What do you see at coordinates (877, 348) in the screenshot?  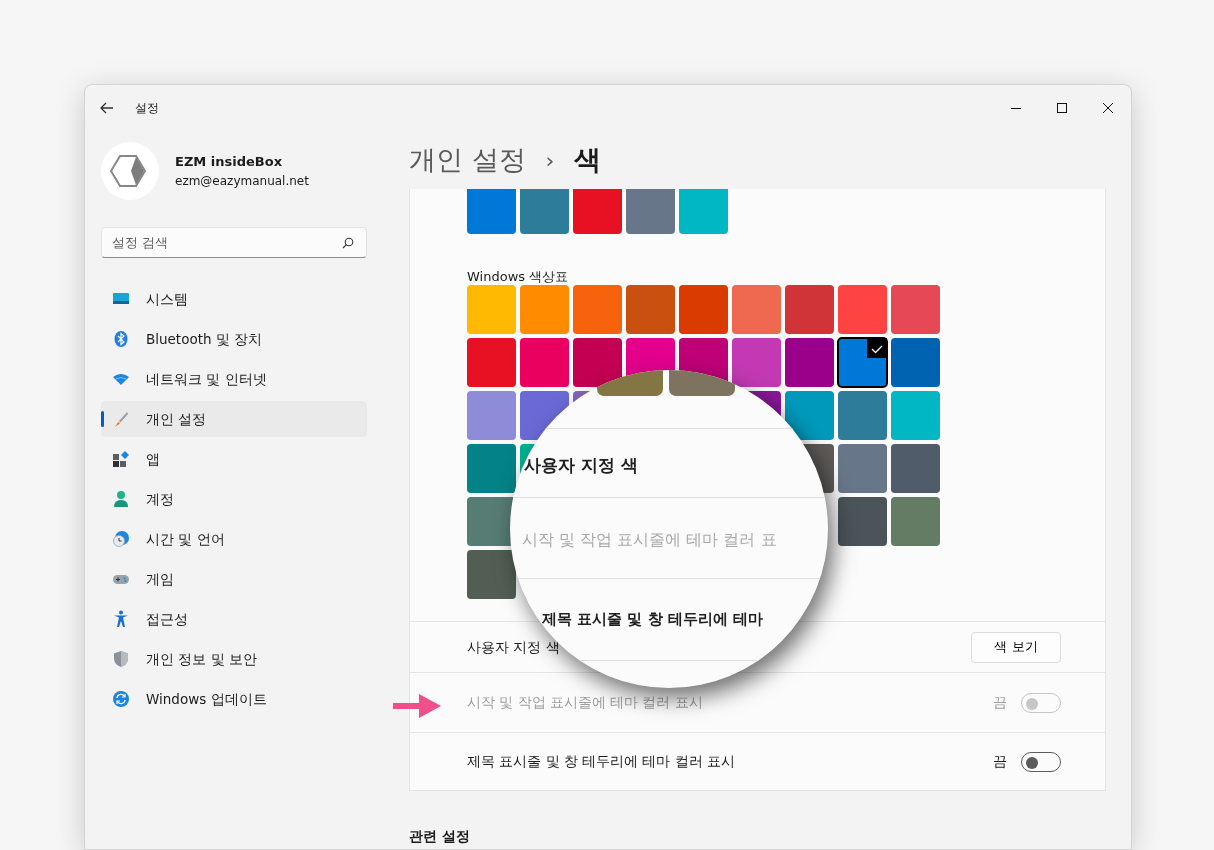 I see `checkmark-icon` at bounding box center [877, 348].